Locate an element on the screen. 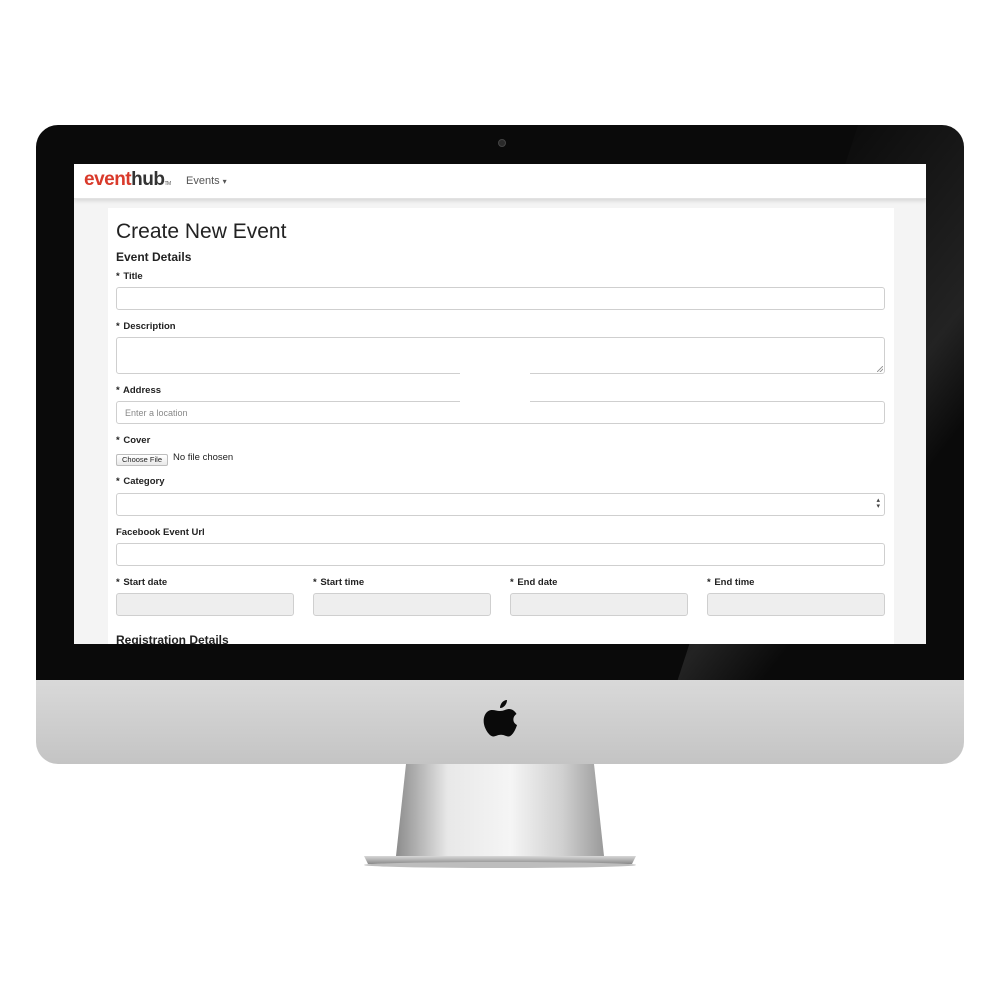  start-time-label: * Start time is located at coordinates (338, 582).